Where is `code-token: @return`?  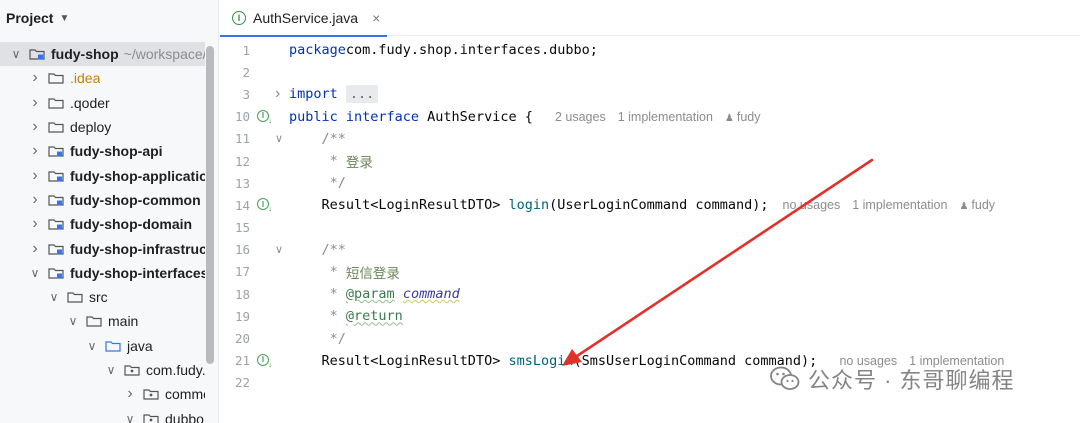 code-token: @return is located at coordinates (374, 316).